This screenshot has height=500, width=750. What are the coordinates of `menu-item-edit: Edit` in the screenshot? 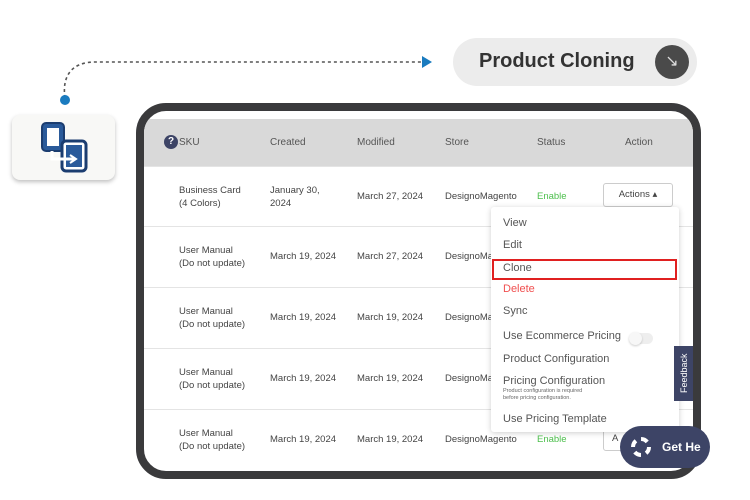 It's located at (512, 245).